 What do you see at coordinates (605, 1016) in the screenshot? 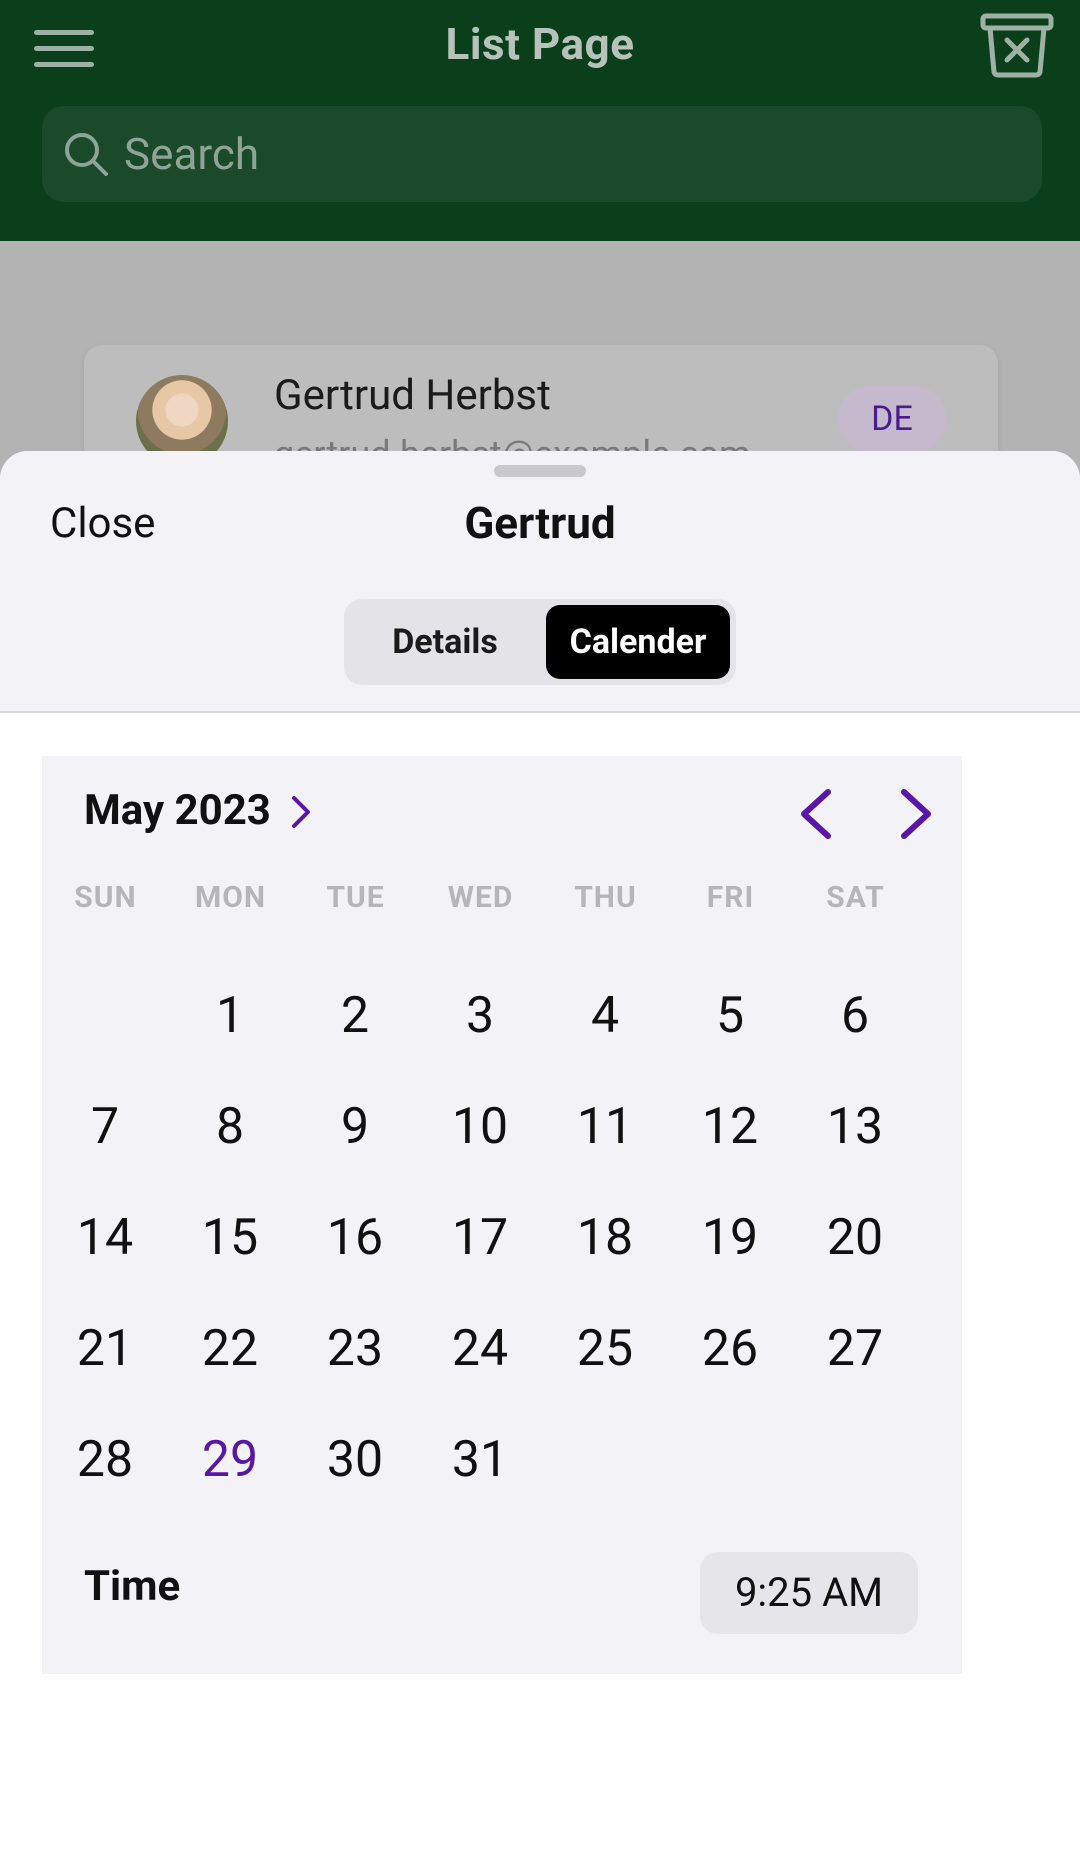
I see `calendar-day: 4` at bounding box center [605, 1016].